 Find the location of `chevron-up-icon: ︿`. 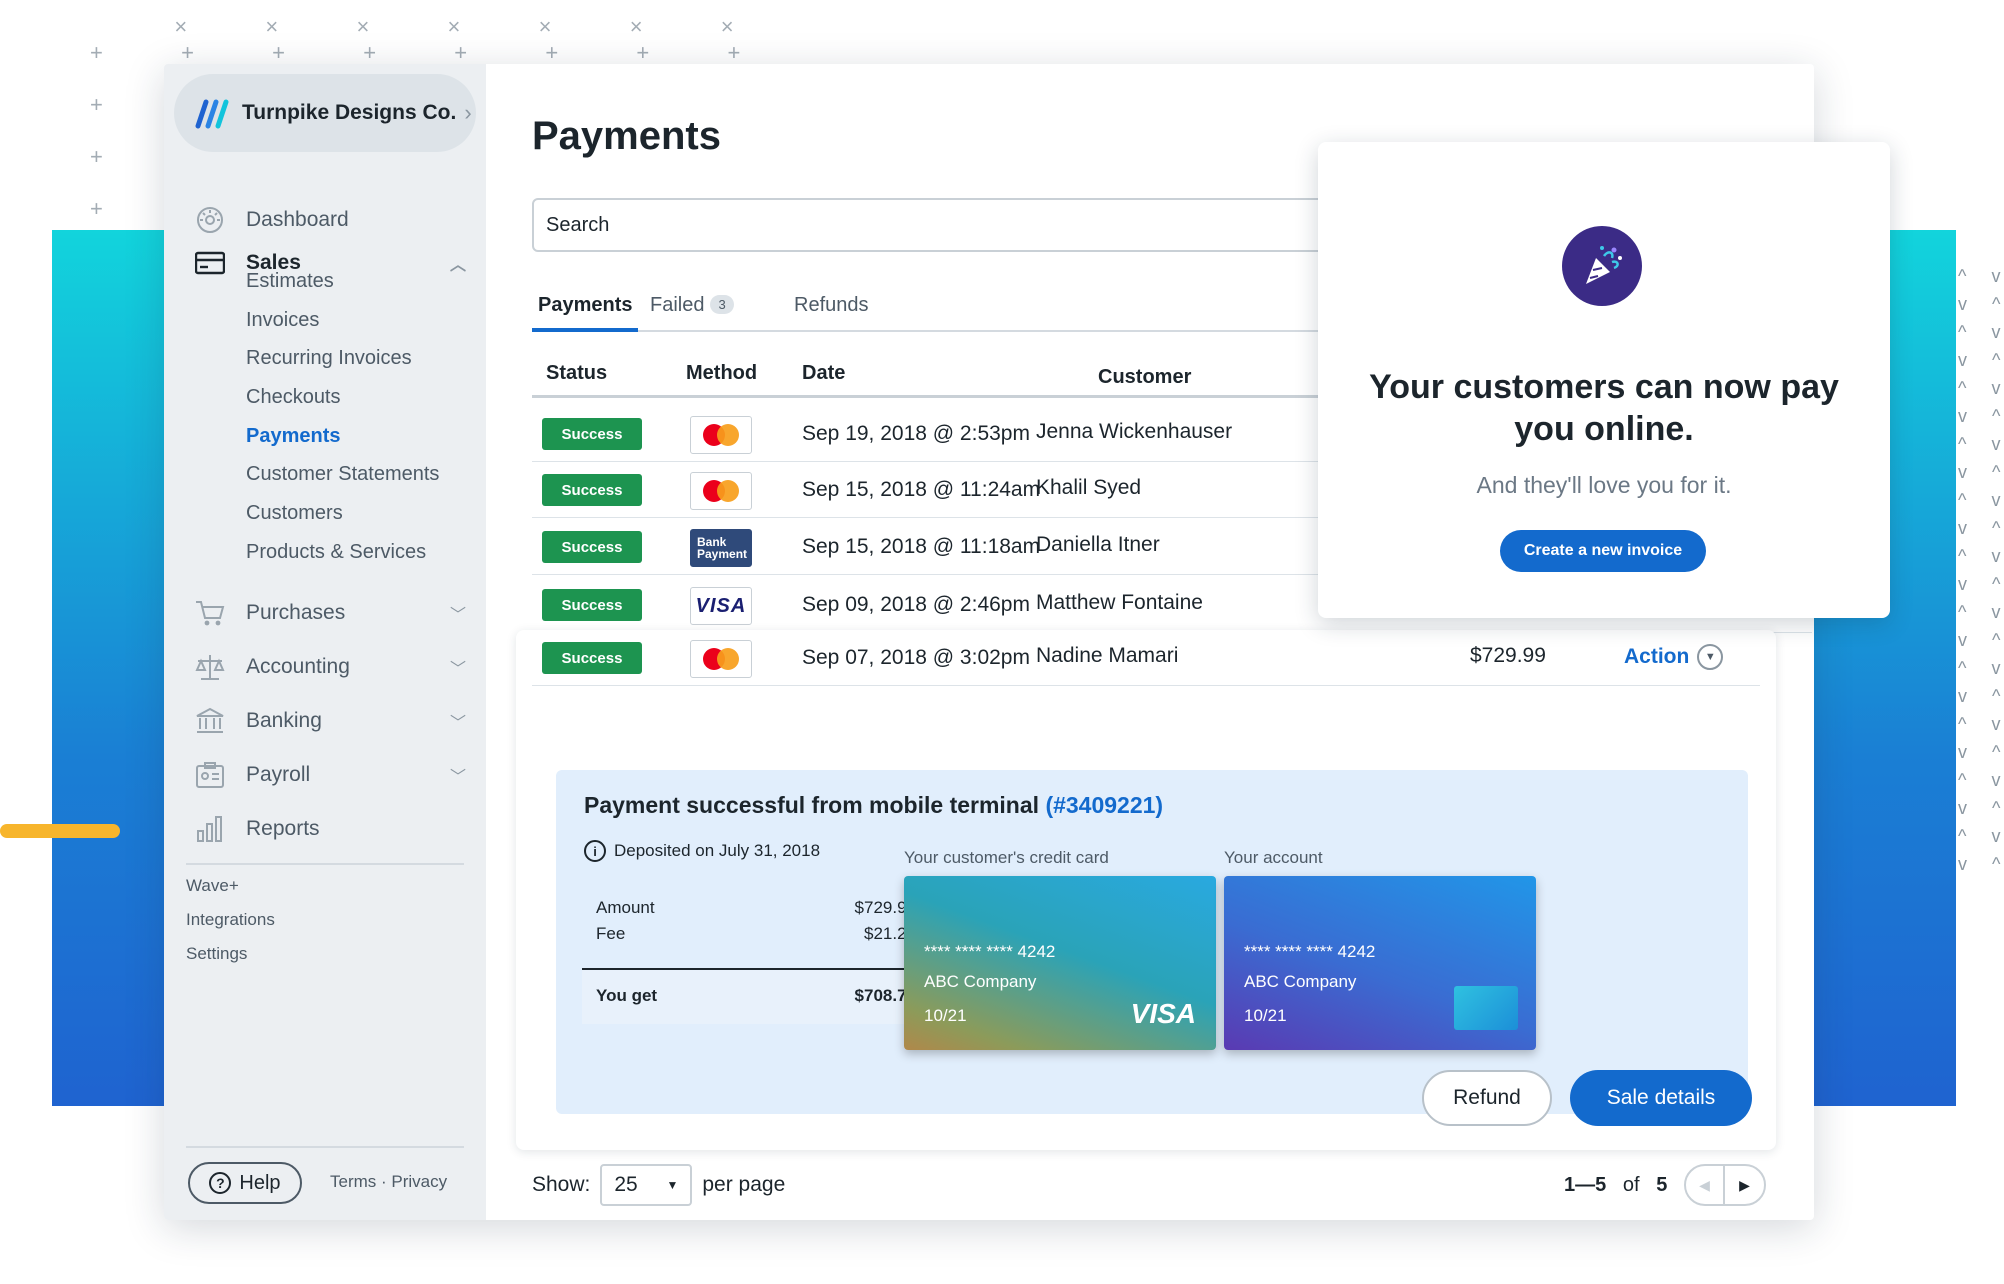

chevron-up-icon: ︿ is located at coordinates (457, 265).